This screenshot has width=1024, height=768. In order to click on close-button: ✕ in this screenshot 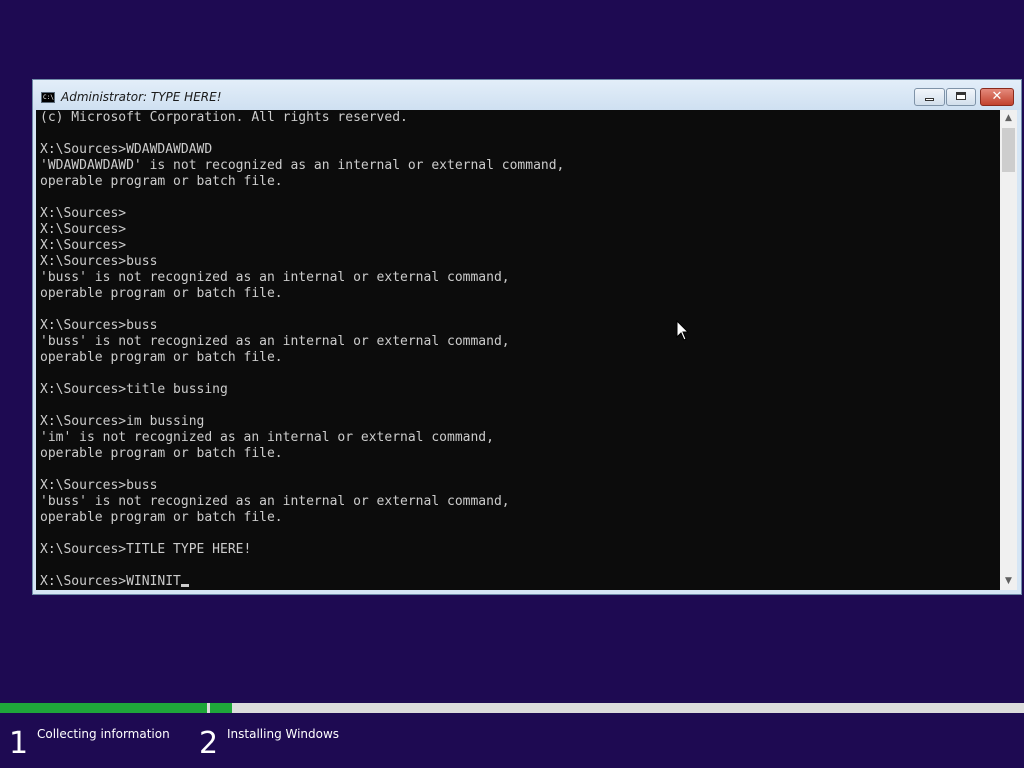, I will do `click(997, 97)`.